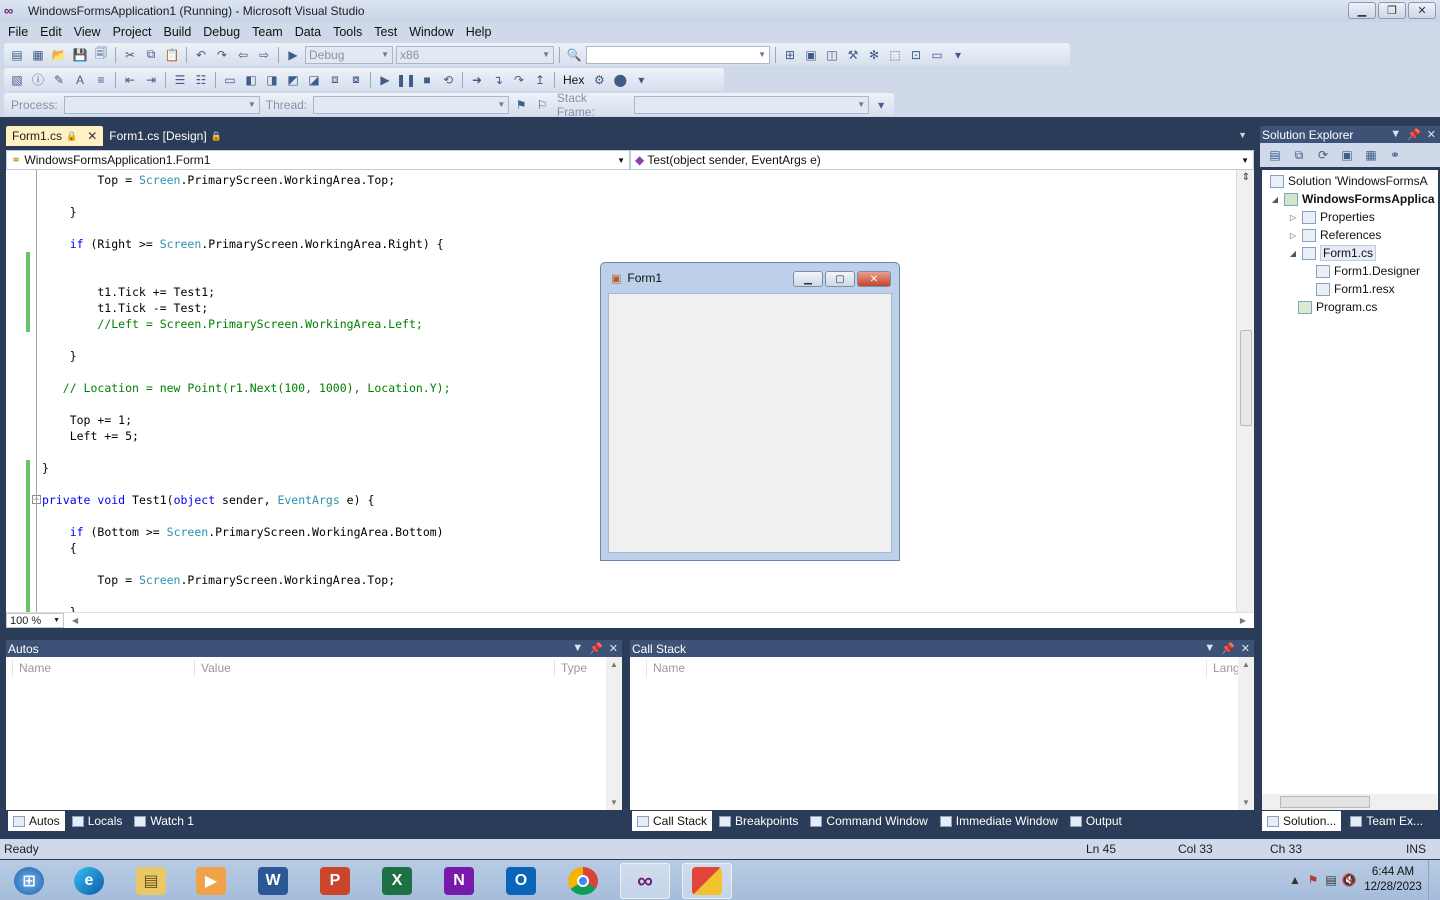  Describe the element at coordinates (431, 32) in the screenshot. I see `menu-window: Window` at that location.